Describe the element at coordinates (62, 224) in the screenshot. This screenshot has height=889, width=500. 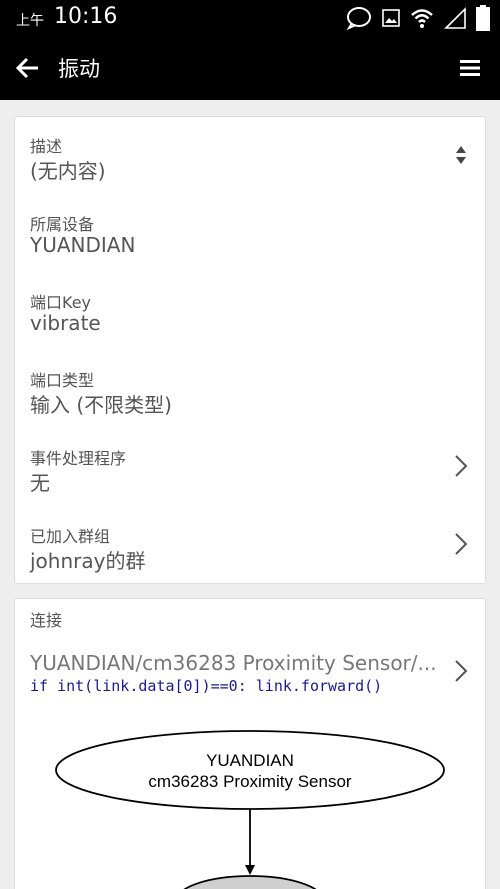
I see `device-label: 所属设备` at that location.